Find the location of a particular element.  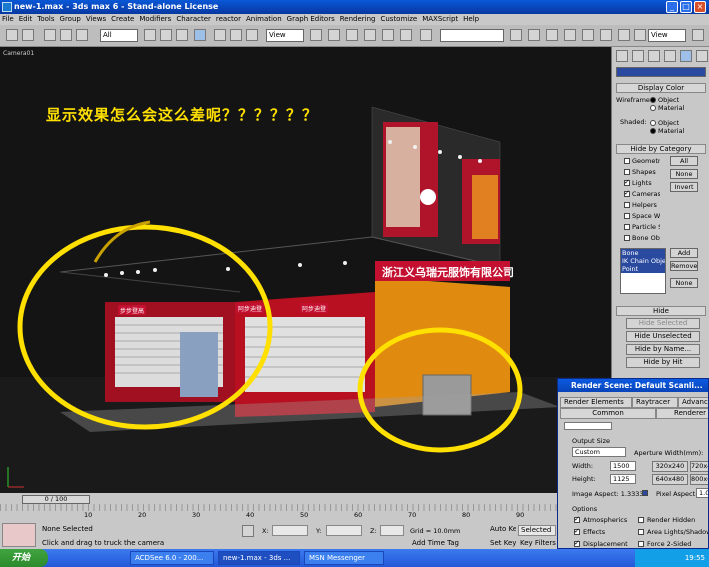

shaded-object-radio is located at coordinates (653, 123).